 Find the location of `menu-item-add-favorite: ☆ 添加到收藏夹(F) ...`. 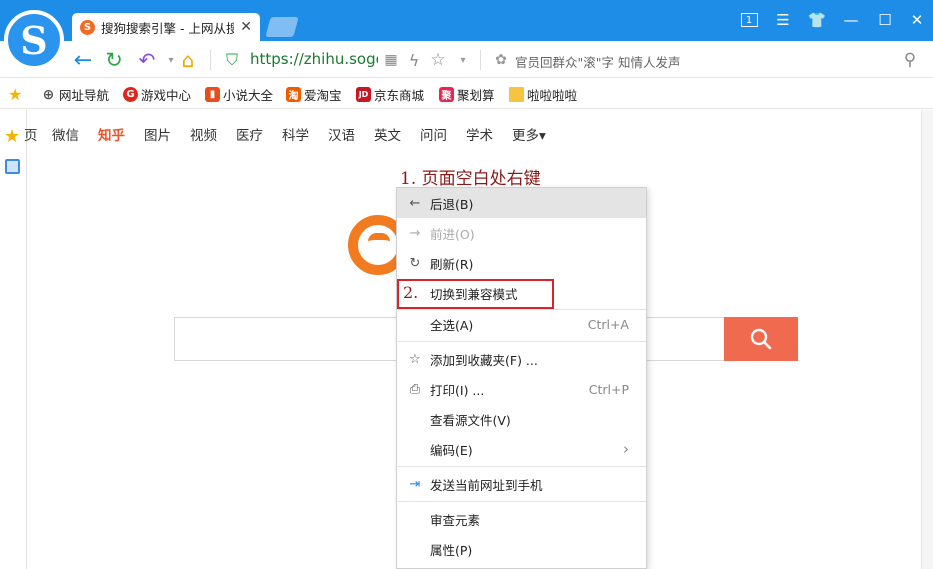

menu-item-add-favorite: ☆ 添加到收藏夹(F) ... is located at coordinates (521, 359).